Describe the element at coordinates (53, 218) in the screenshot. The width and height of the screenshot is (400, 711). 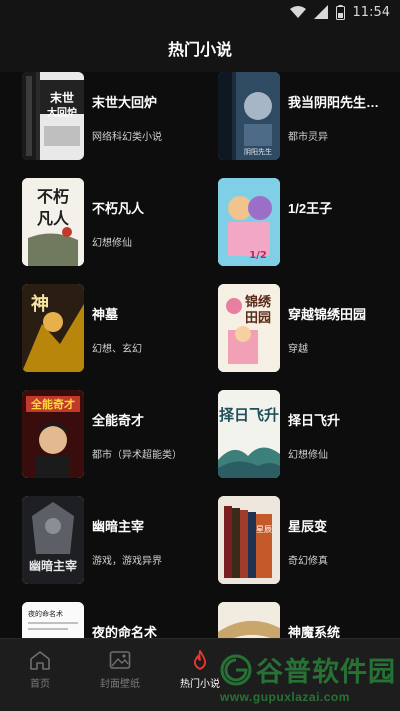
I see `svg-text: 凡人` at that location.